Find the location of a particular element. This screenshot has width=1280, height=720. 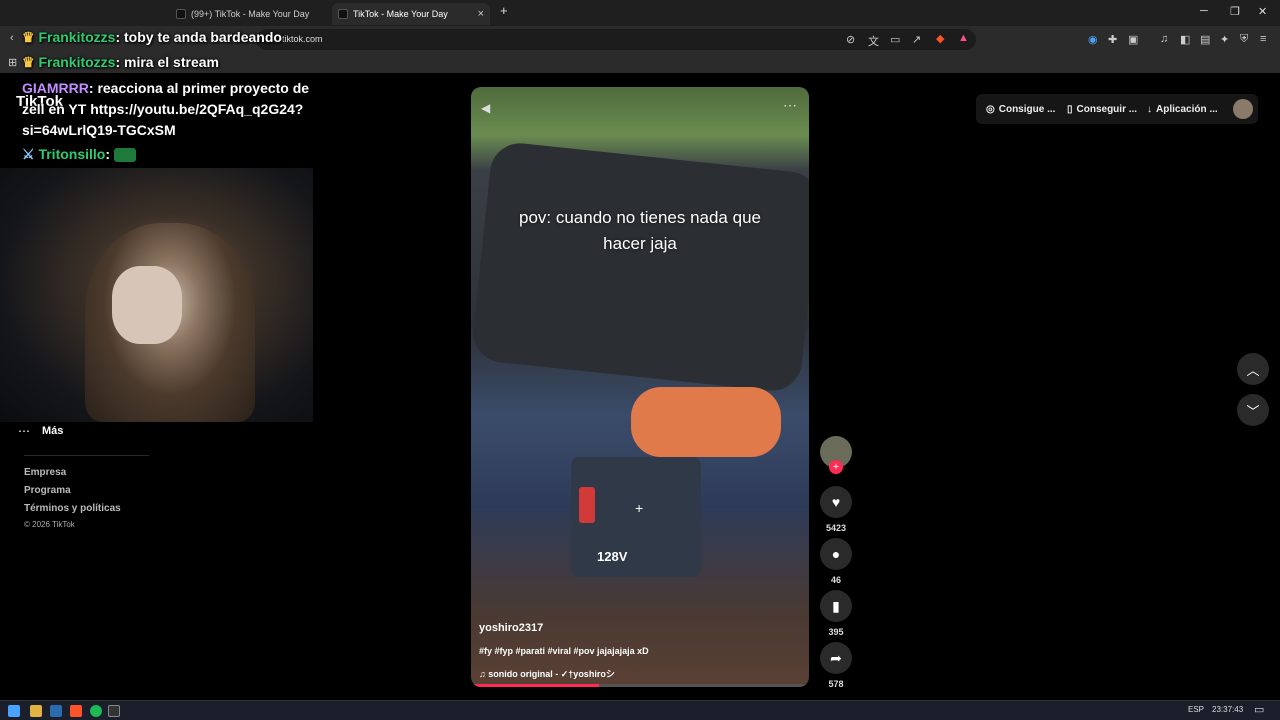

share-arrow-icon: ➦ is located at coordinates (836, 658).